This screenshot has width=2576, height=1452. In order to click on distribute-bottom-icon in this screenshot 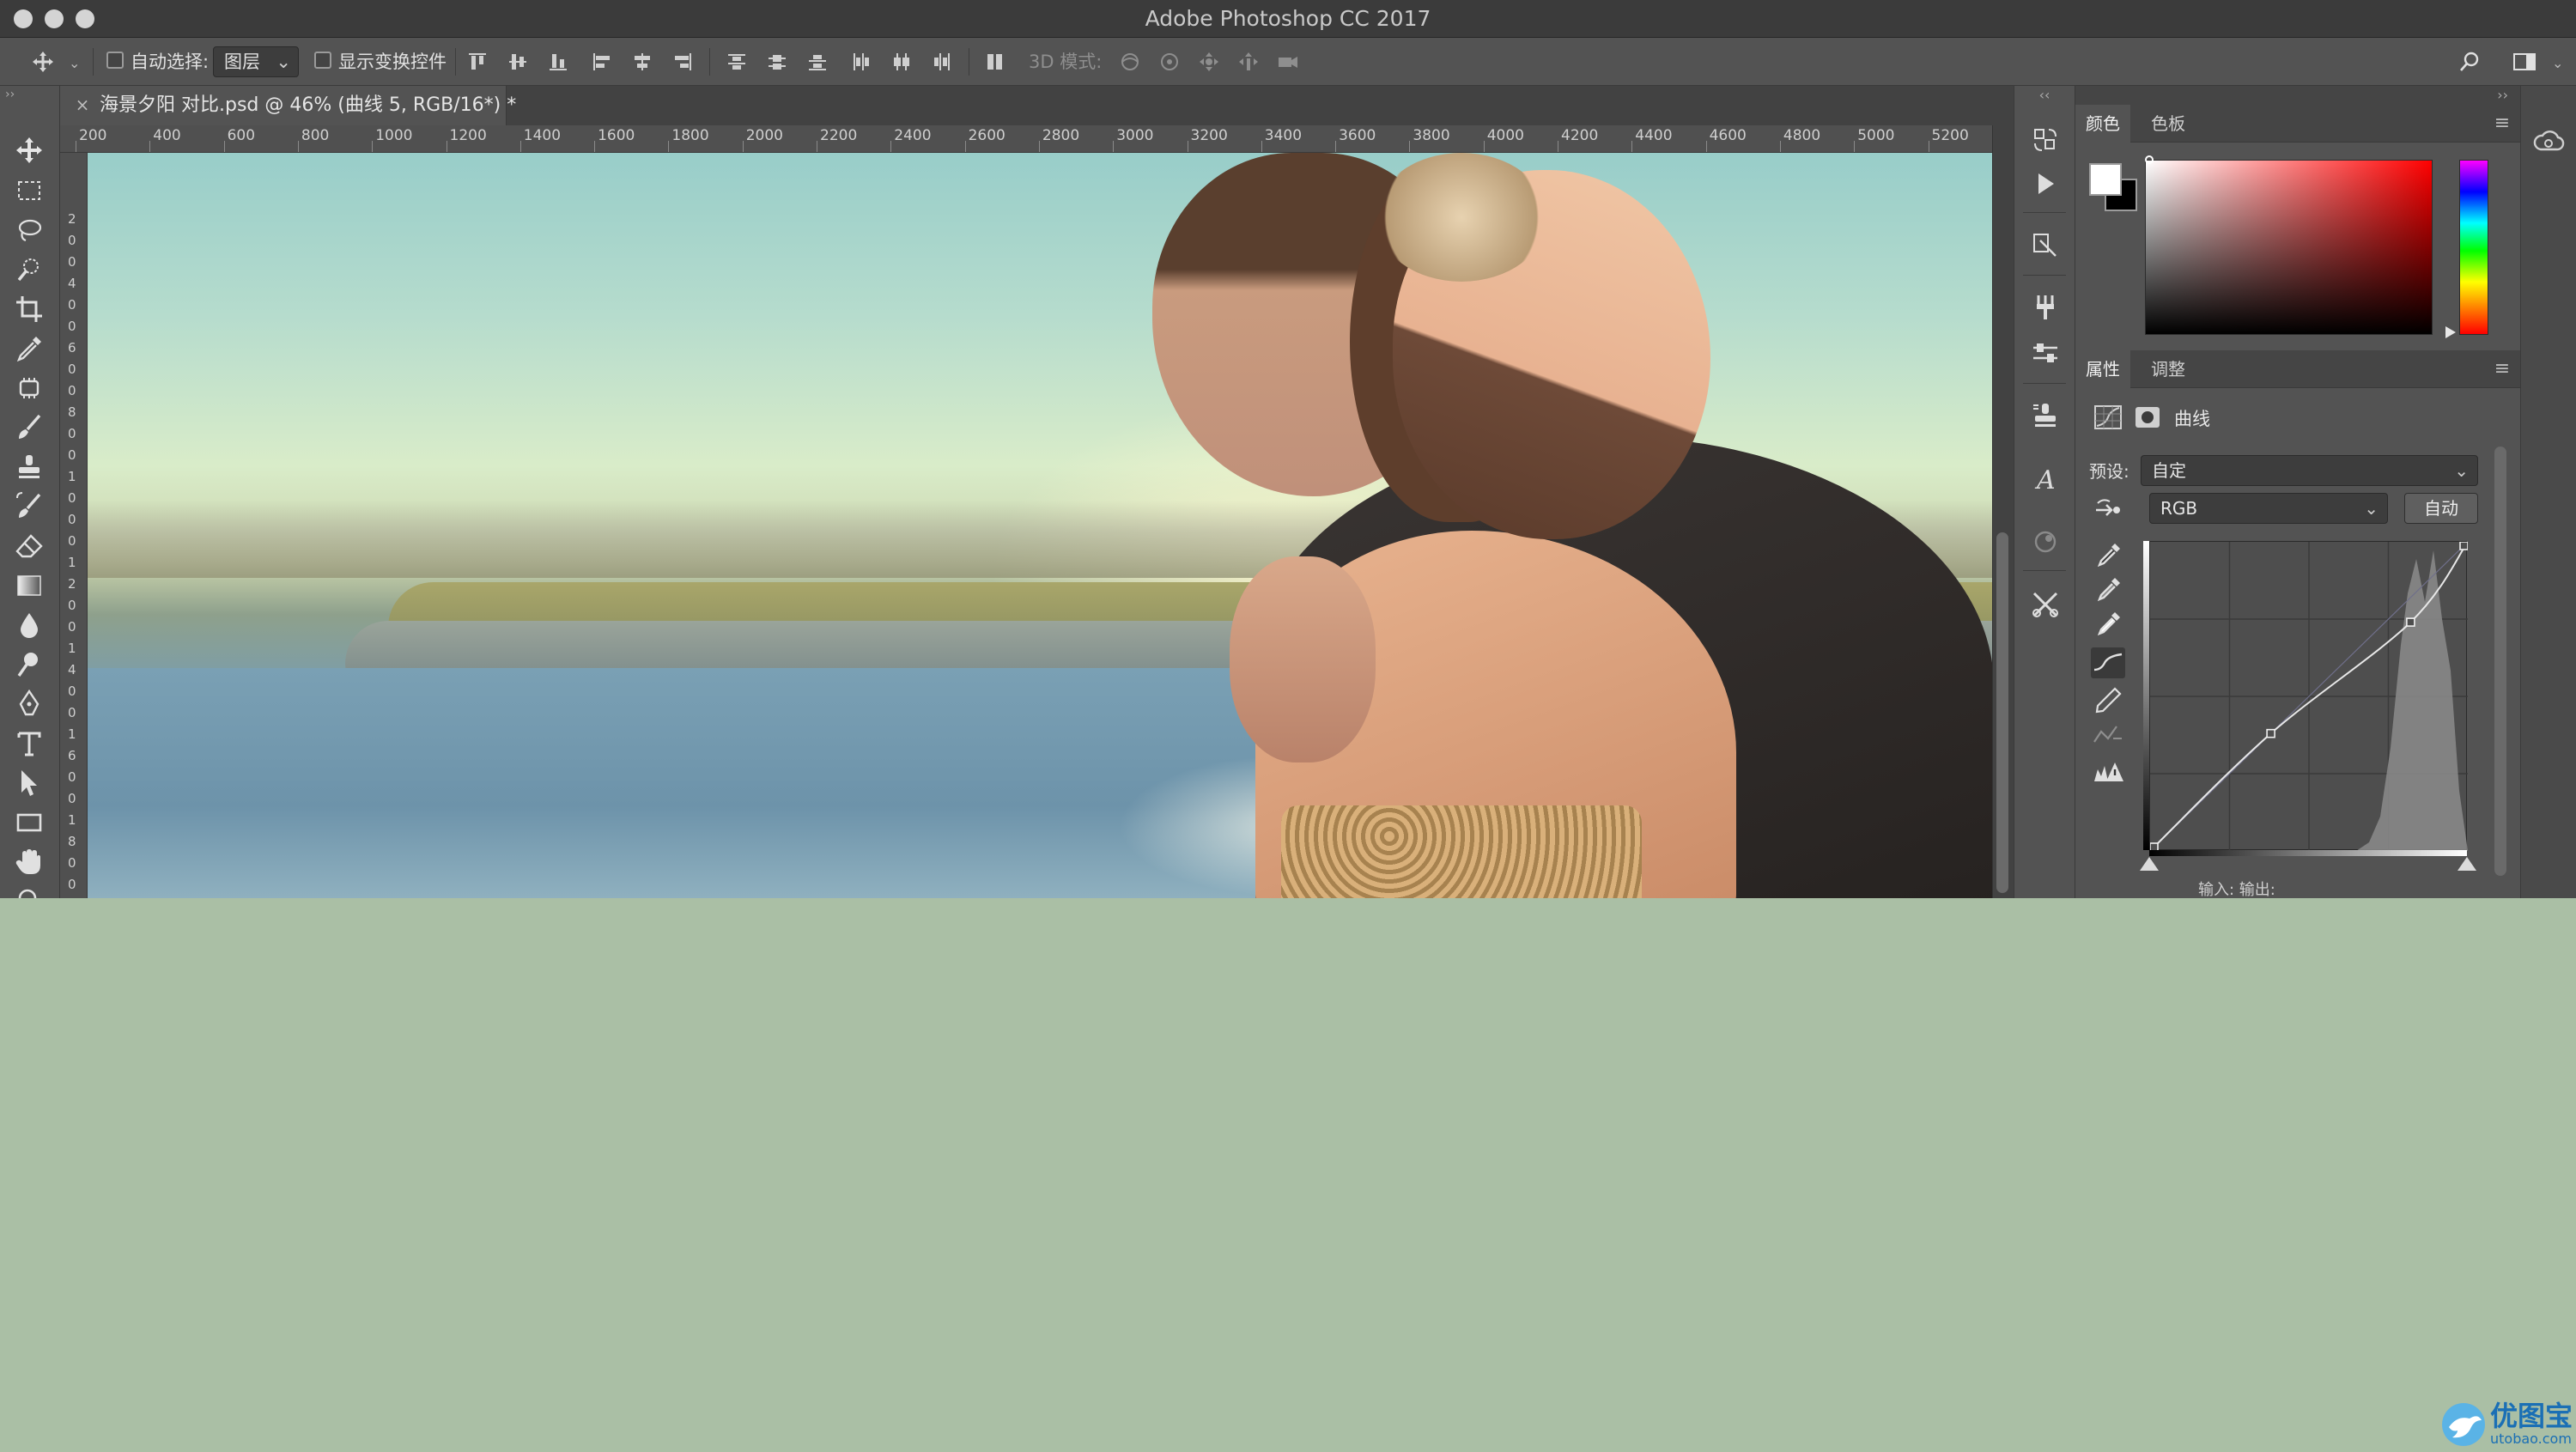, I will do `click(817, 62)`.